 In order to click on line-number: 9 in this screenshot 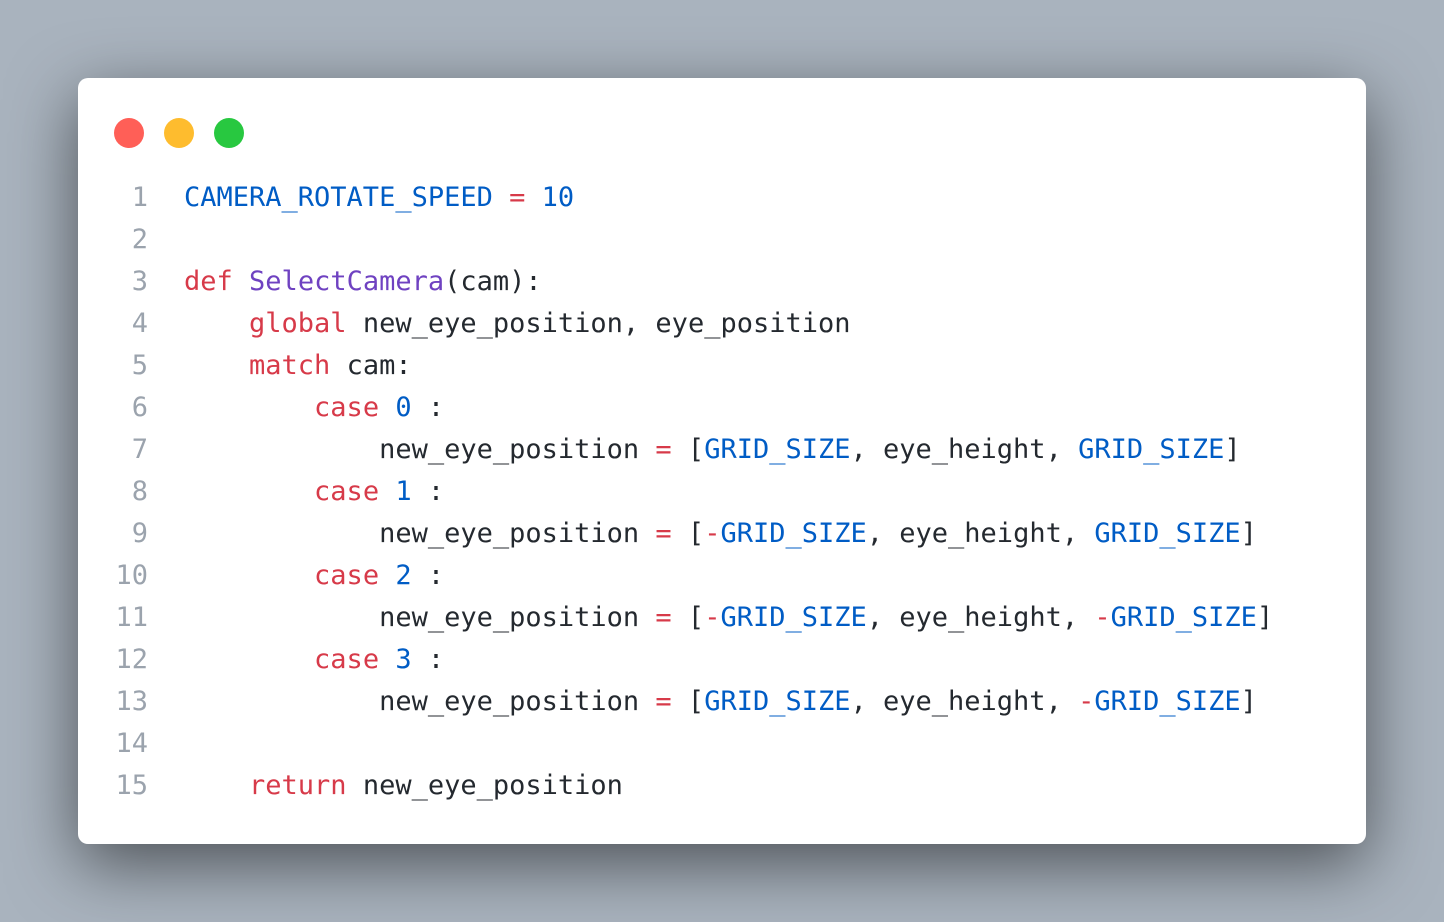, I will do `click(139, 533)`.